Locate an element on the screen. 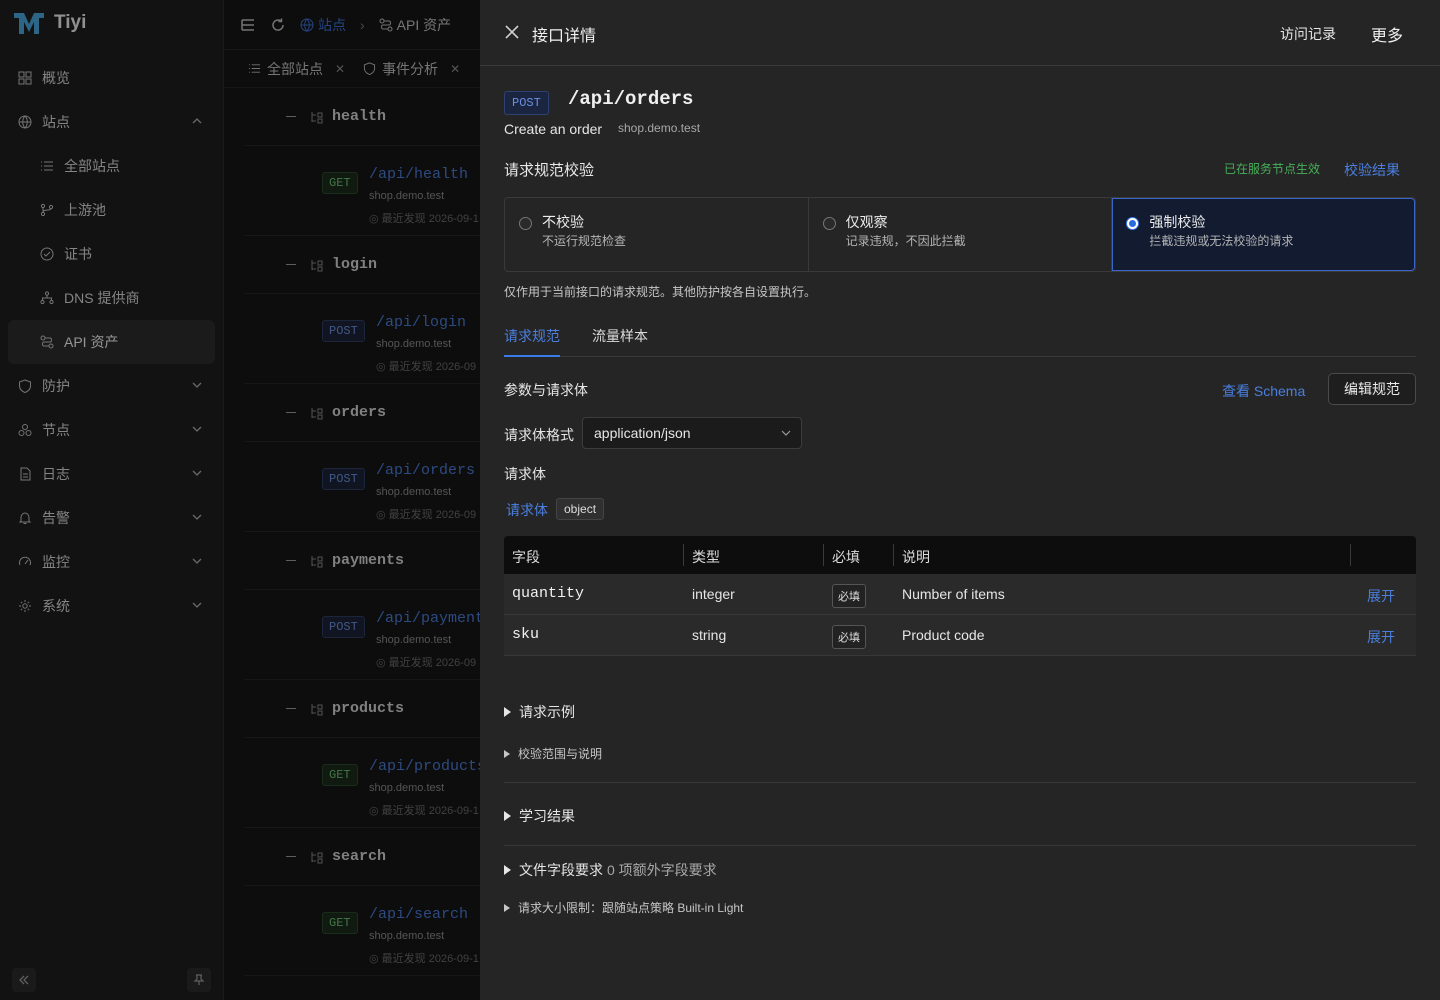 The image size is (1440, 1000). api-path: /api/orders is located at coordinates (631, 99).